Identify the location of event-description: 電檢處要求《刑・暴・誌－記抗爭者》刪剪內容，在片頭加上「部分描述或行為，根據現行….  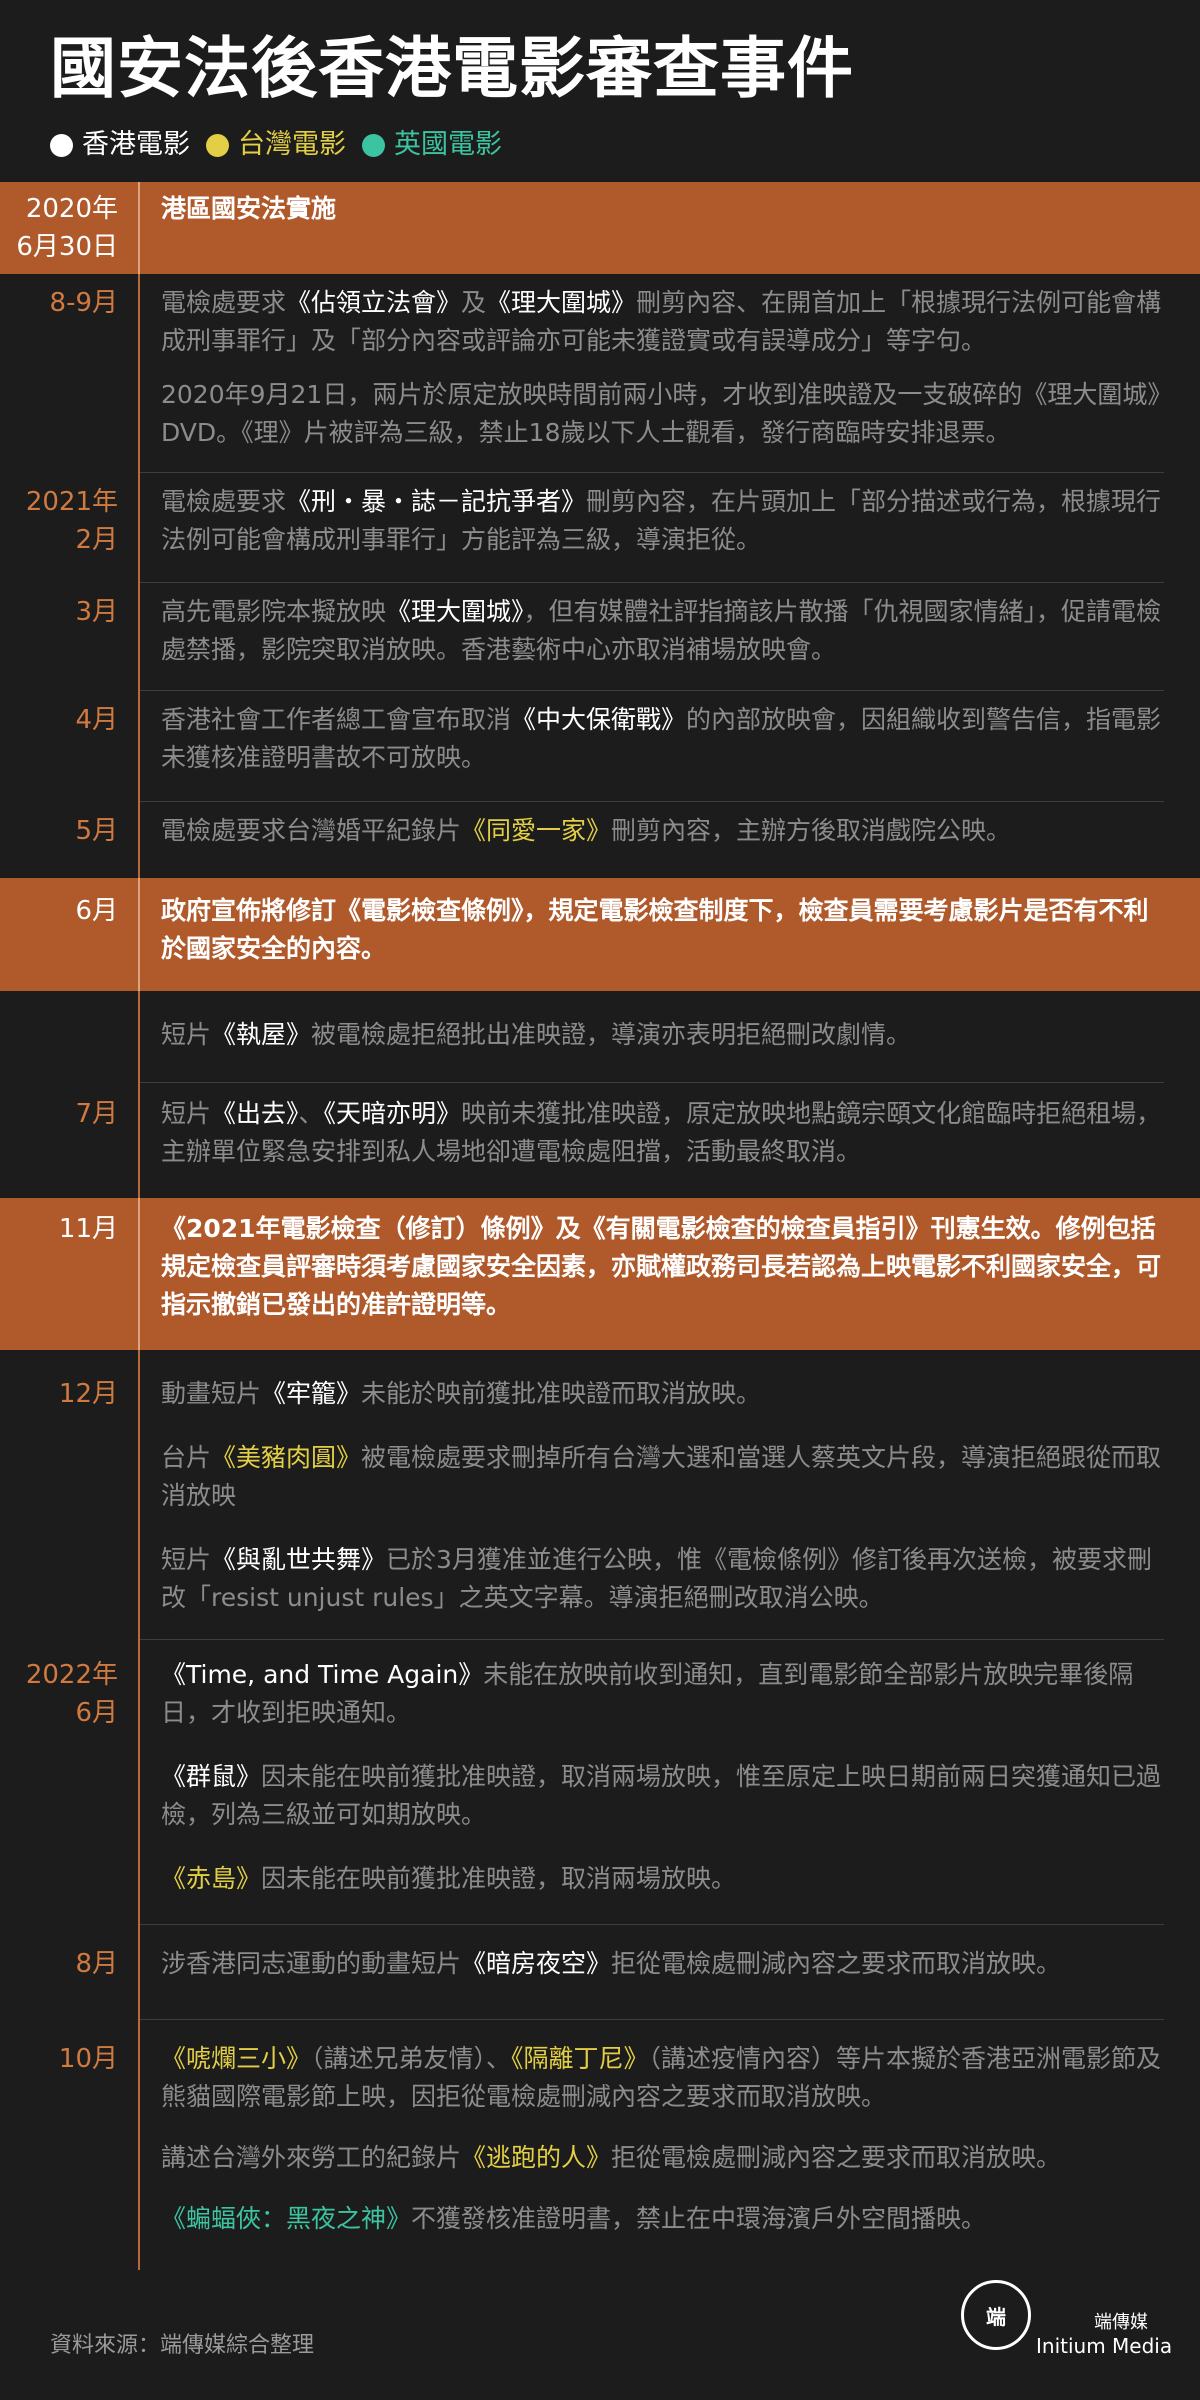
(662, 521).